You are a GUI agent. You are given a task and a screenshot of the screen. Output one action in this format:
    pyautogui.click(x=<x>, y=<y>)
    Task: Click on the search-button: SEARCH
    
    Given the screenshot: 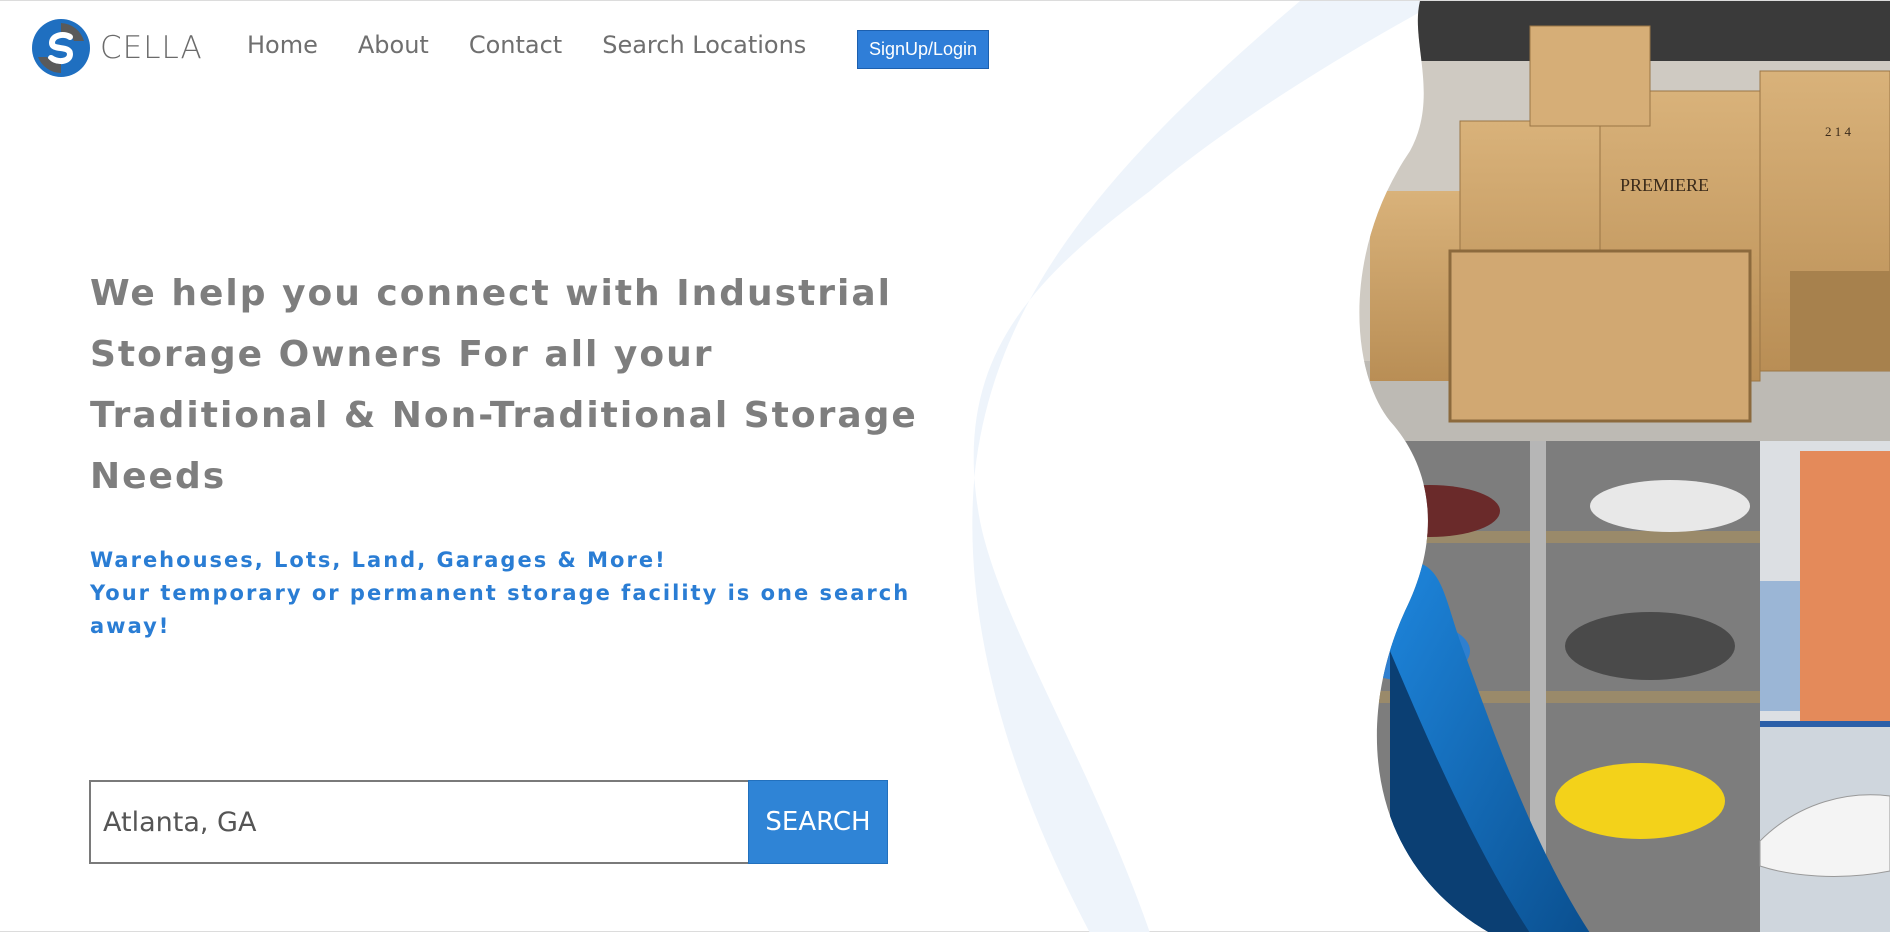 What is the action you would take?
    pyautogui.click(x=818, y=822)
    